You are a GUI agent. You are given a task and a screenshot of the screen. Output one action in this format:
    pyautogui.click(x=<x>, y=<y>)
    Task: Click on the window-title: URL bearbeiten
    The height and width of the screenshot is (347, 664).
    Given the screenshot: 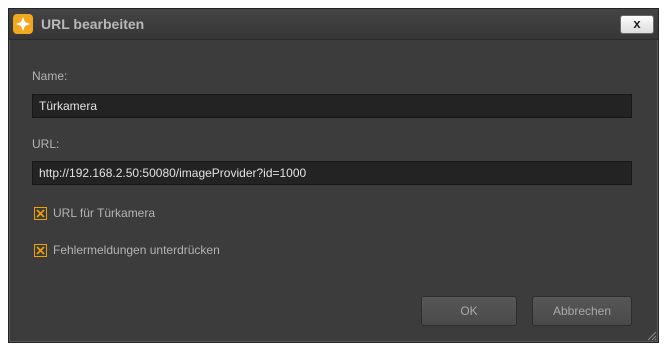 What is the action you would take?
    pyautogui.click(x=93, y=24)
    